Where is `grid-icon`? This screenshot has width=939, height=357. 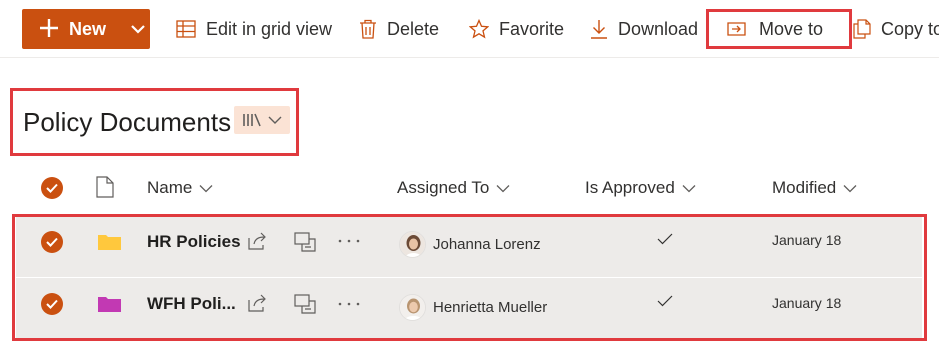 grid-icon is located at coordinates (186, 29).